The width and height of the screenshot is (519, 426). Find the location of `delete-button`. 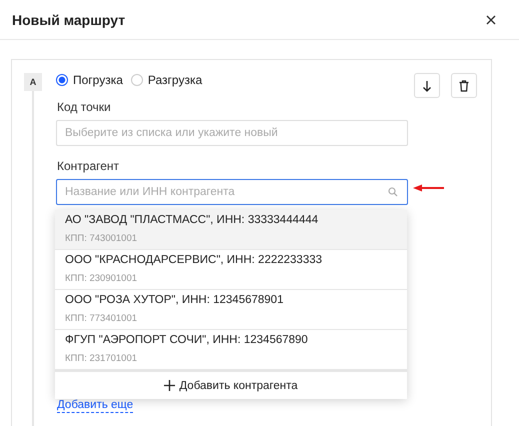

delete-button is located at coordinates (464, 85).